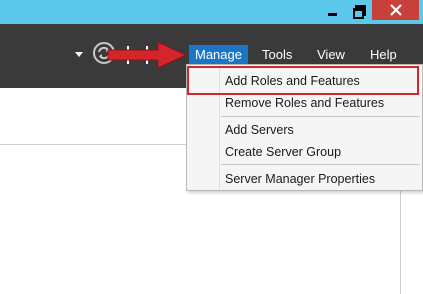  Describe the element at coordinates (259, 130) in the screenshot. I see `menu-item-add-servers: Add Servers` at that location.